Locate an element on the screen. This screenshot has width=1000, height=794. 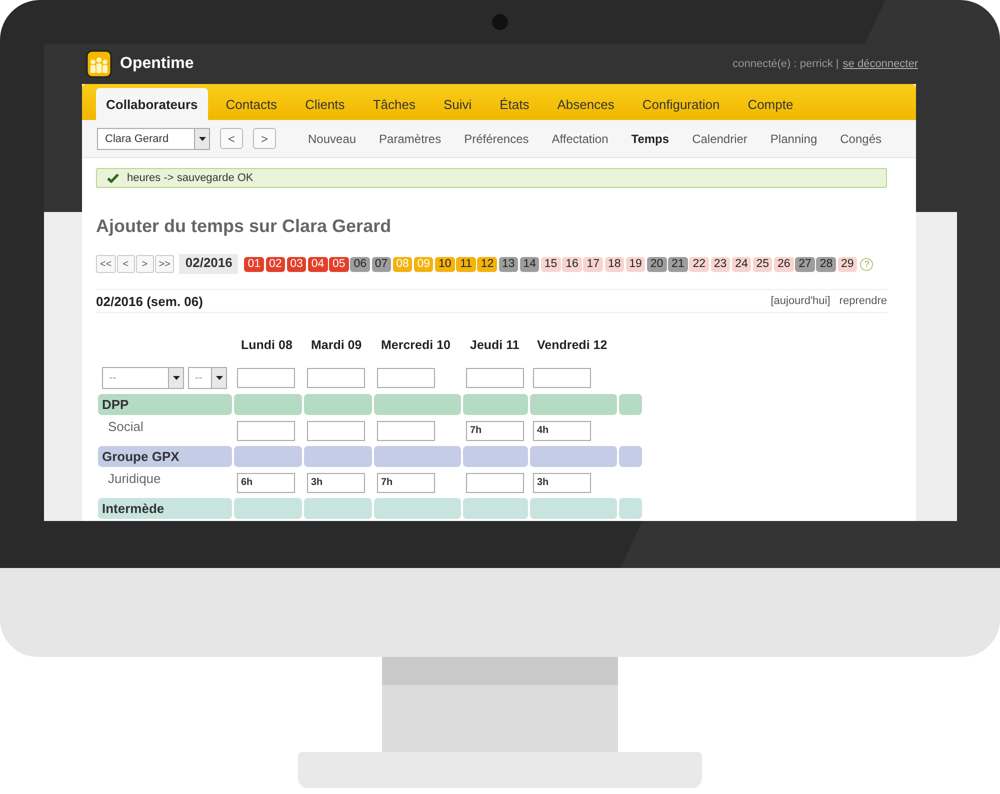
calendar-day: 18 is located at coordinates (614, 264).